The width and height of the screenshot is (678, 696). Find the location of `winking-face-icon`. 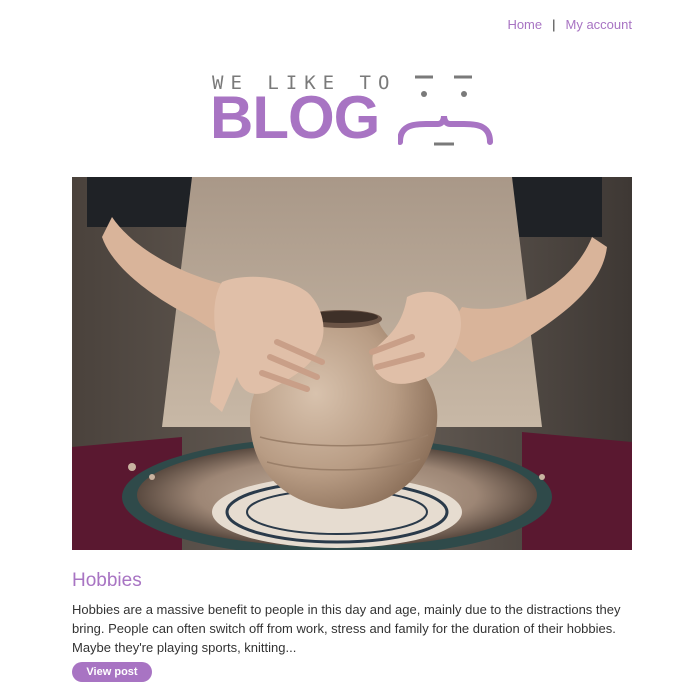

winking-face-icon is located at coordinates (445, 110).